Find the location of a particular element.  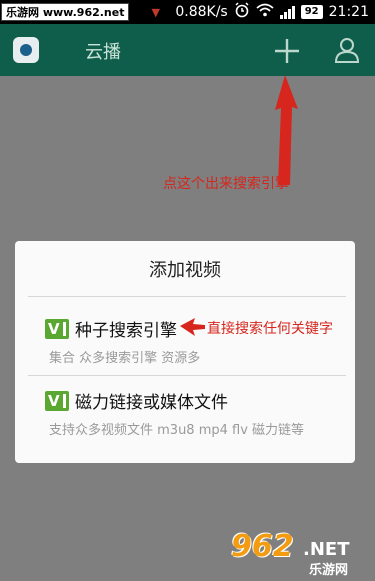

site-watermark: 乐游网 www.962.net is located at coordinates (65, 12).